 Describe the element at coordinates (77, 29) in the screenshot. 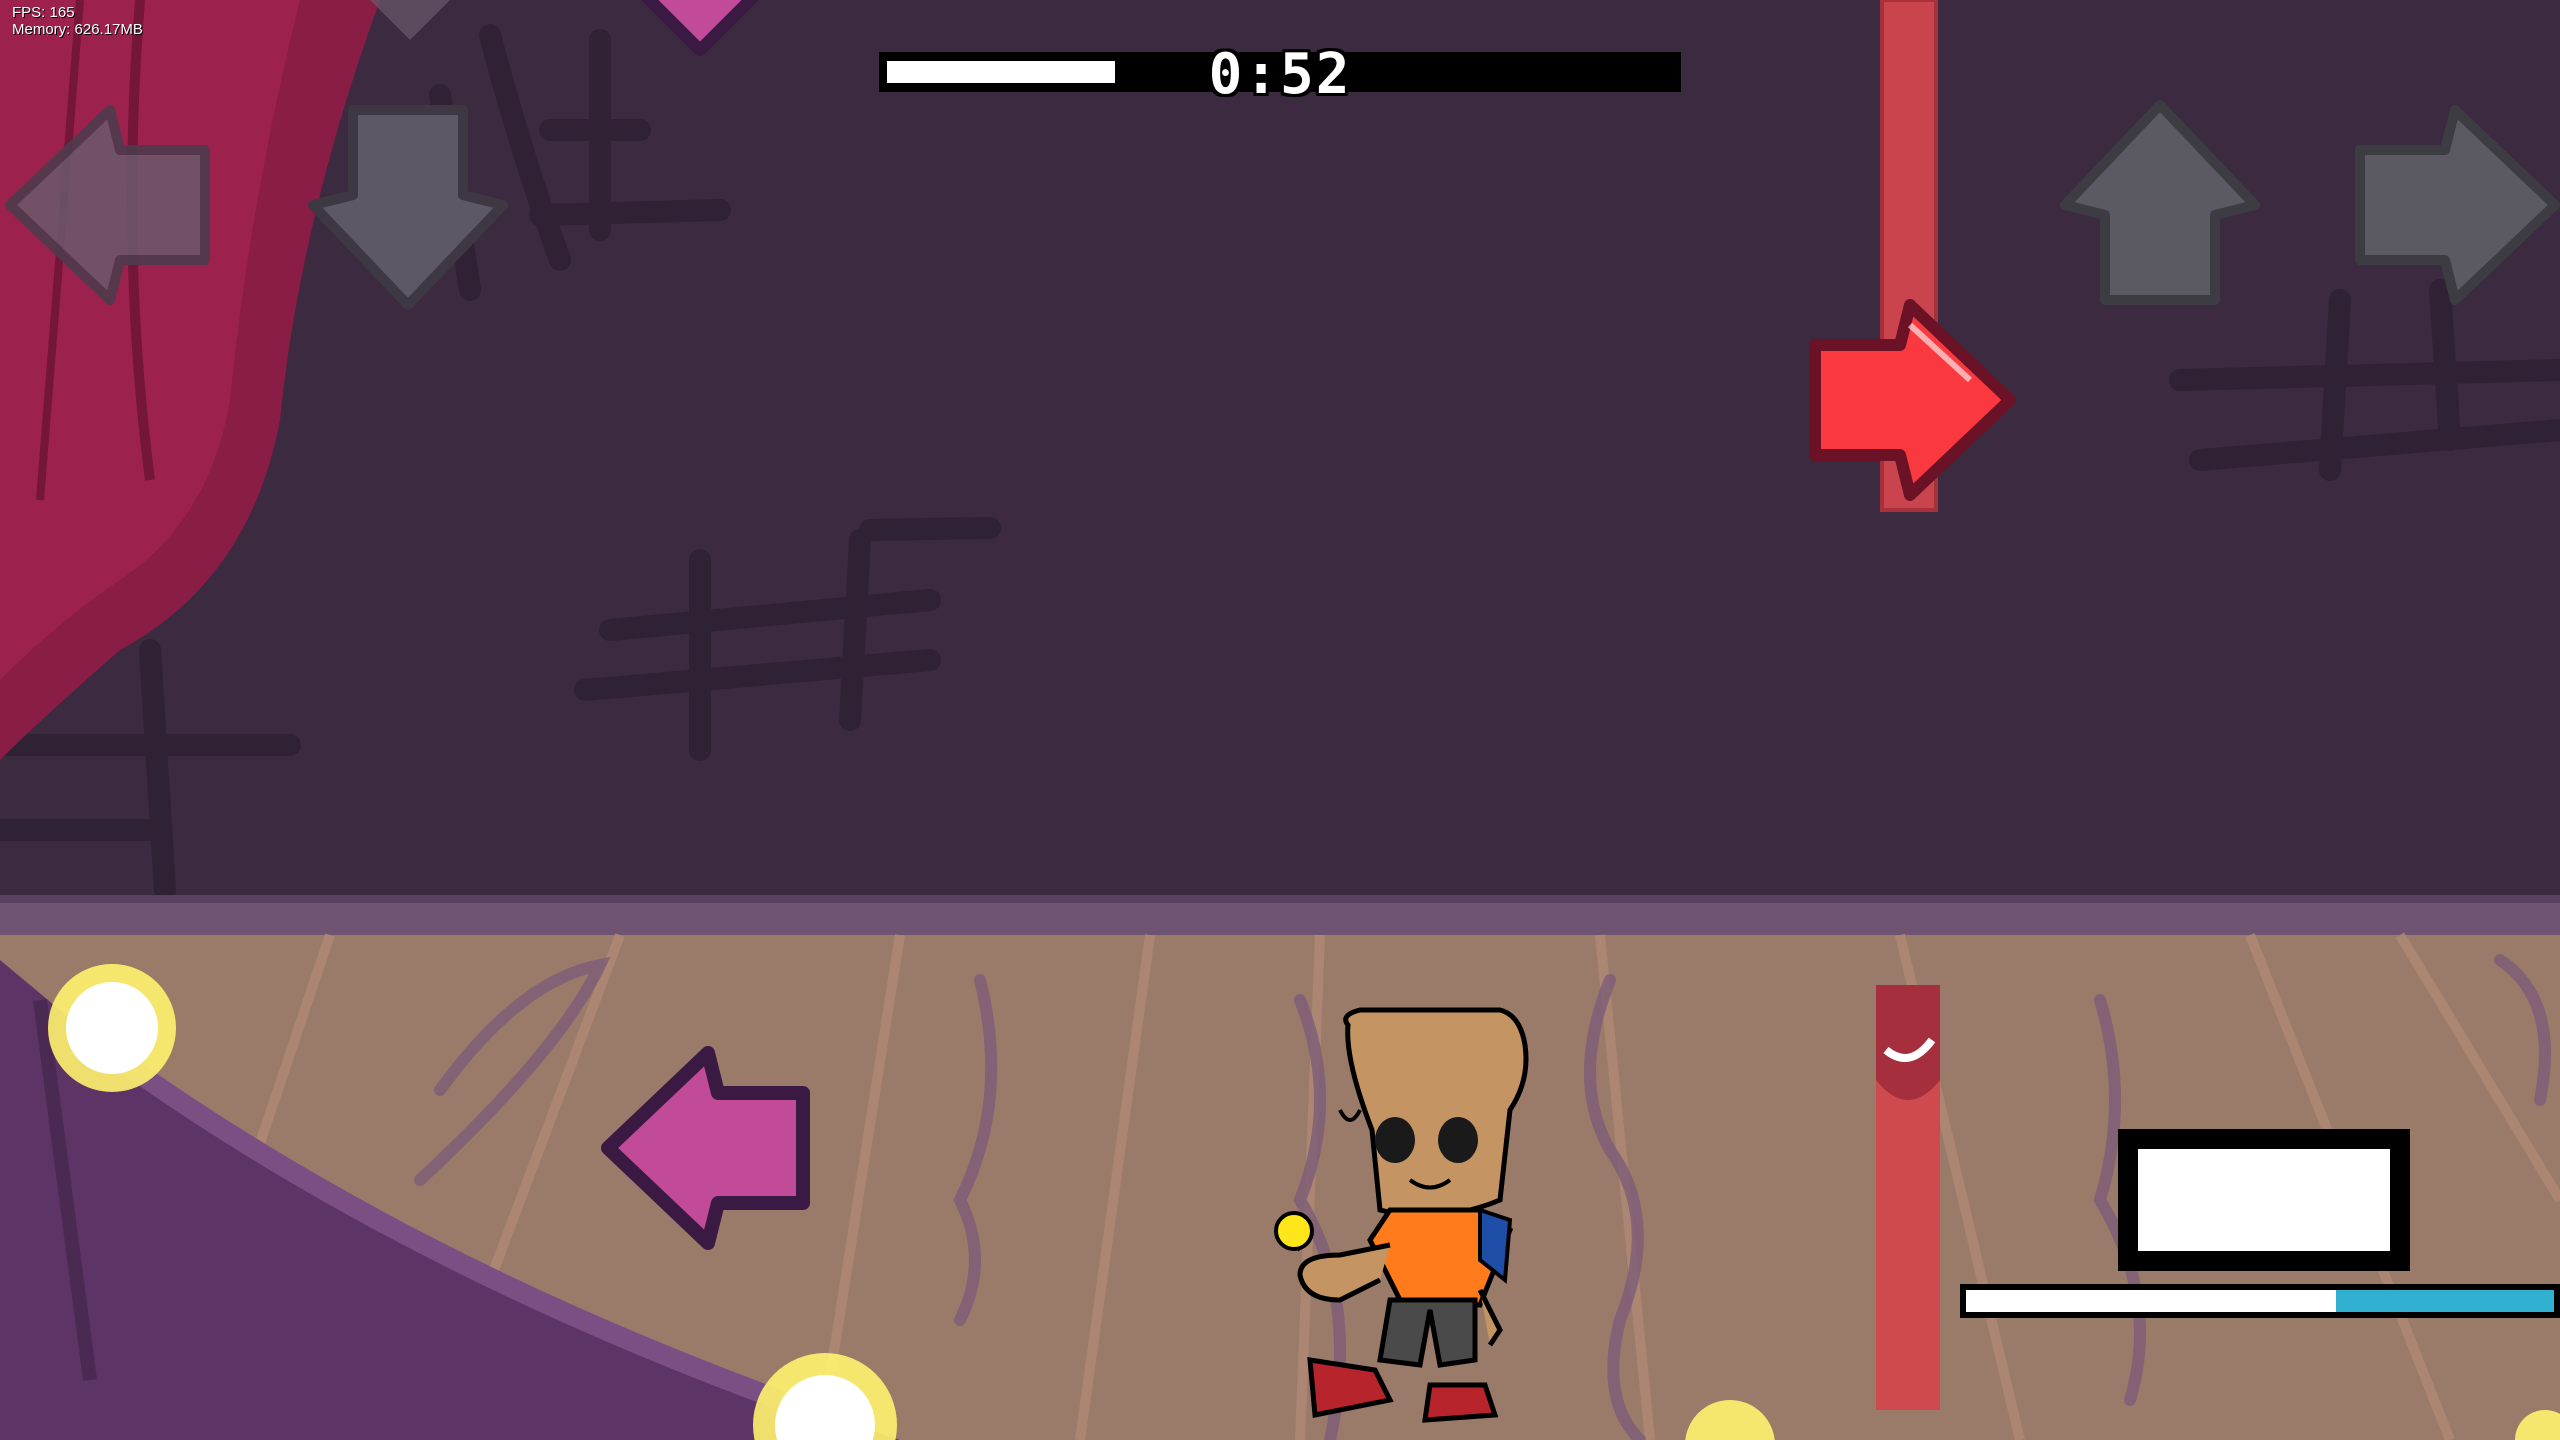

I see `memory-counter: Memory: 626.17MB` at that location.